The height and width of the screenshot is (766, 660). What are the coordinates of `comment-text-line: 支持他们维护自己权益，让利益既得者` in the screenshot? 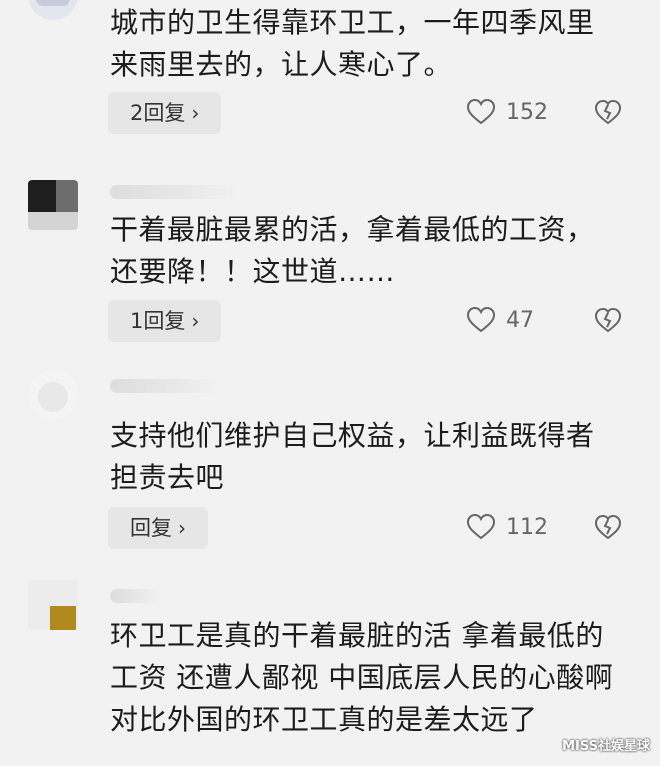 It's located at (352, 435).